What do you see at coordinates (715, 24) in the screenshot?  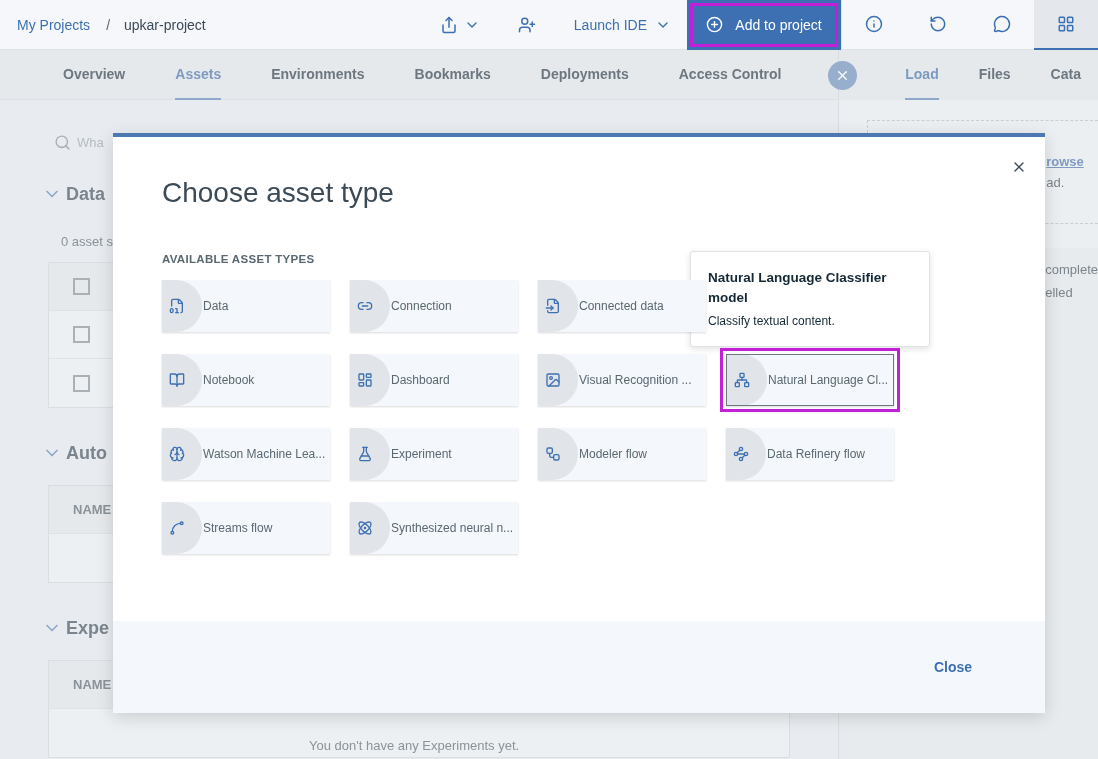 I see `plus-circle-icon` at bounding box center [715, 24].